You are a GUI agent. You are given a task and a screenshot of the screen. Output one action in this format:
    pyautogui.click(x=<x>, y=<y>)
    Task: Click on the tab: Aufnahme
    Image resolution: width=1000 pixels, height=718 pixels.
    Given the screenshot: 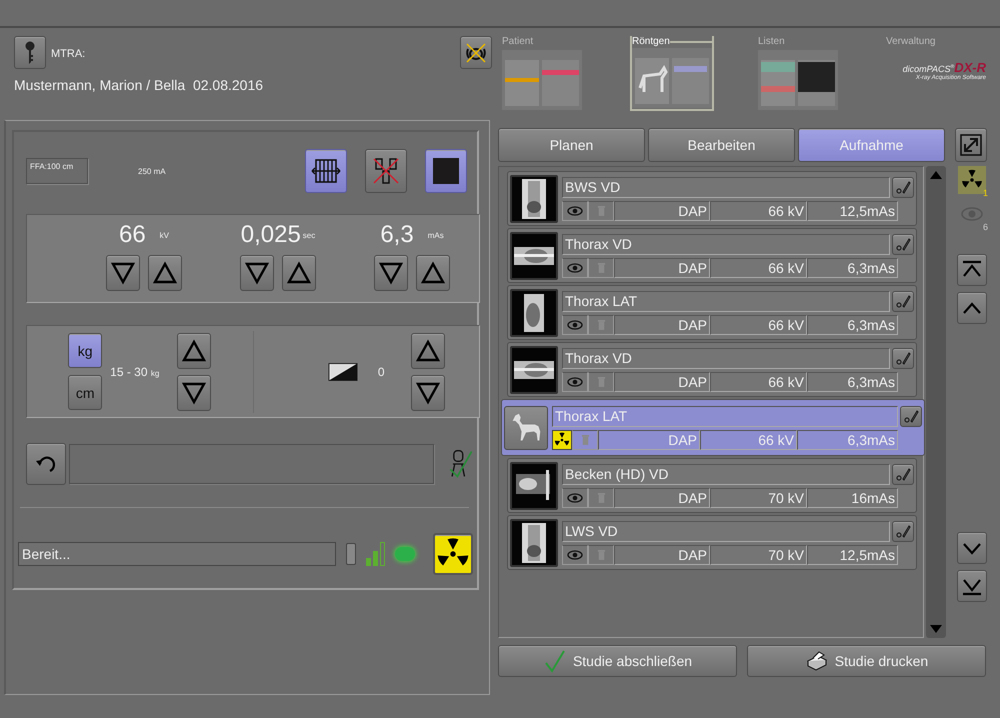 What is the action you would take?
    pyautogui.click(x=871, y=145)
    